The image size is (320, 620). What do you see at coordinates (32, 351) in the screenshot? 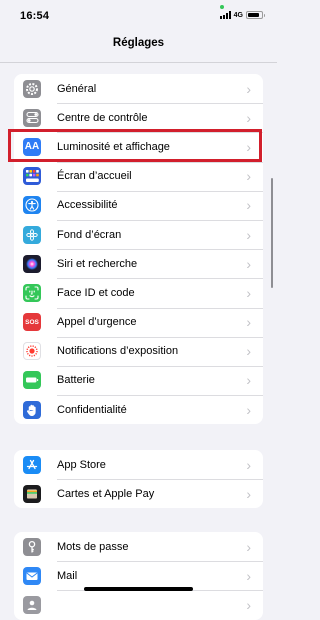
I see `exposure-notification-icon` at bounding box center [32, 351].